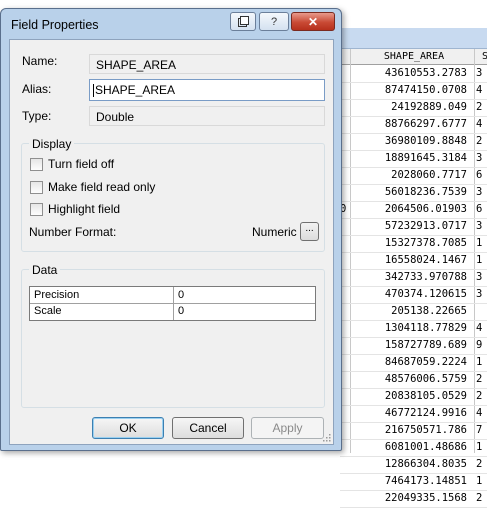 This screenshot has height=508, width=487. I want to click on shape-area-cell: 1304118.77829, so click(407, 328).